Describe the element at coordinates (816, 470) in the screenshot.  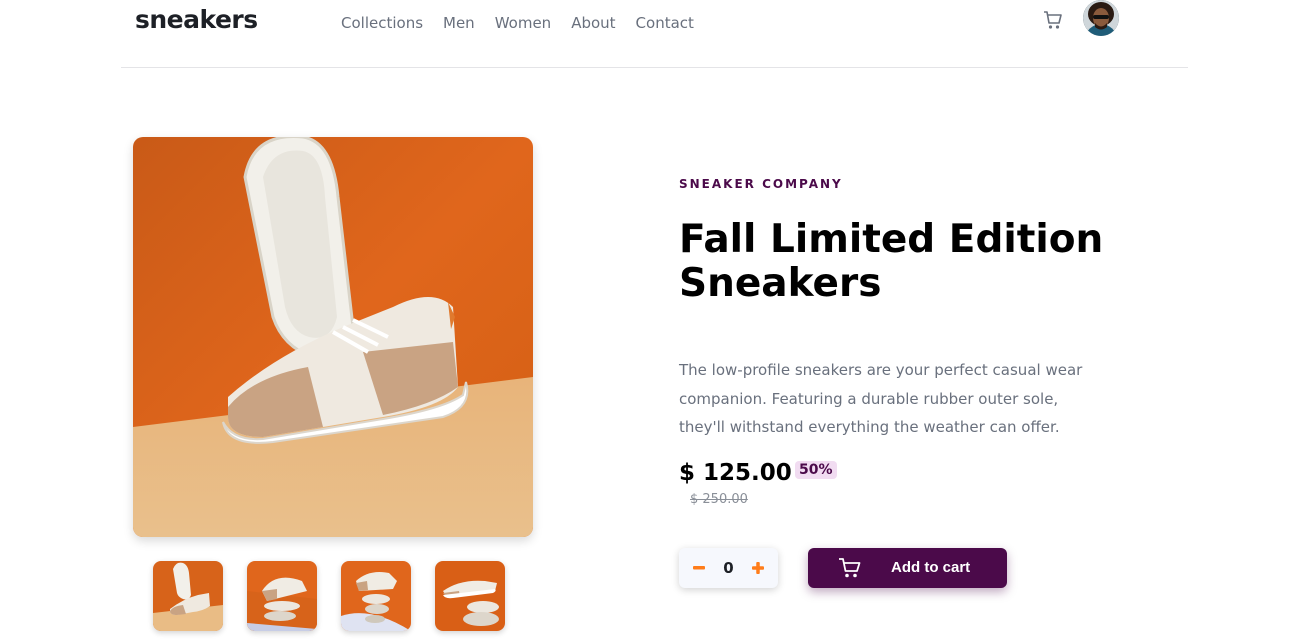
I see `discount-badge: 50%` at that location.